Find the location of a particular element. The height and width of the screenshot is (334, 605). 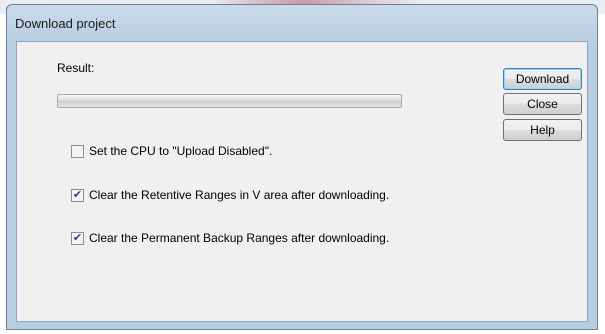

title-bar: Download project is located at coordinates (302, 23).